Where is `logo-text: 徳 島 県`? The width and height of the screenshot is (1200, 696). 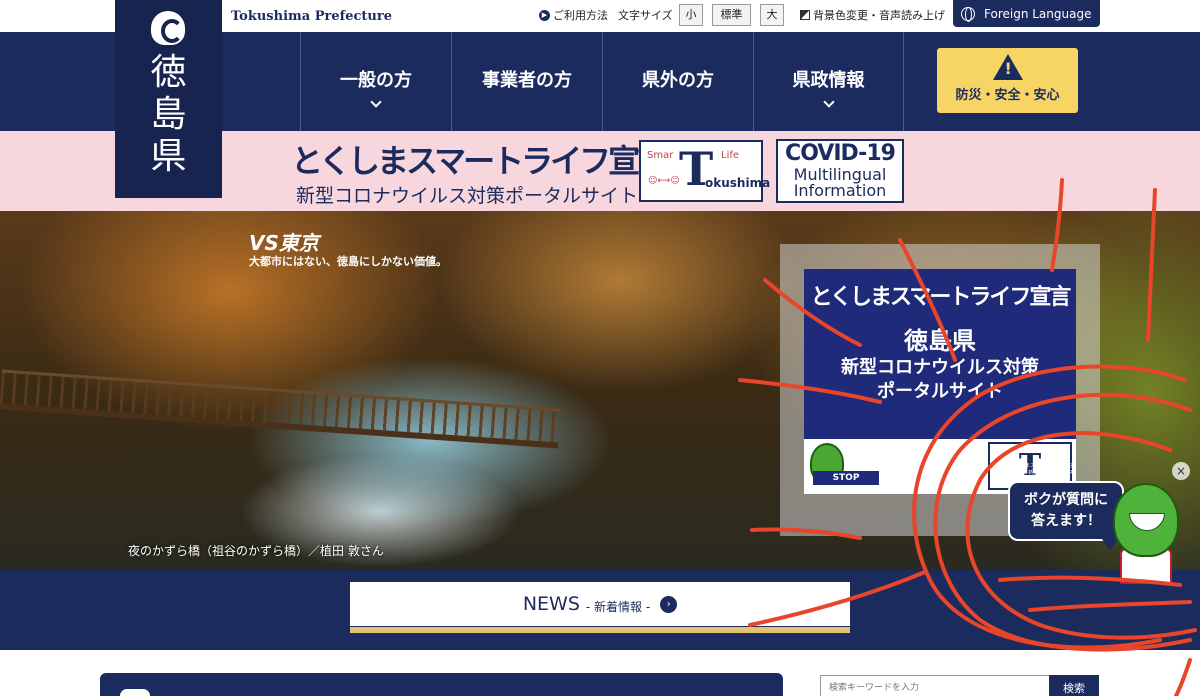
logo-text: 徳 島 県 is located at coordinates (168, 114).